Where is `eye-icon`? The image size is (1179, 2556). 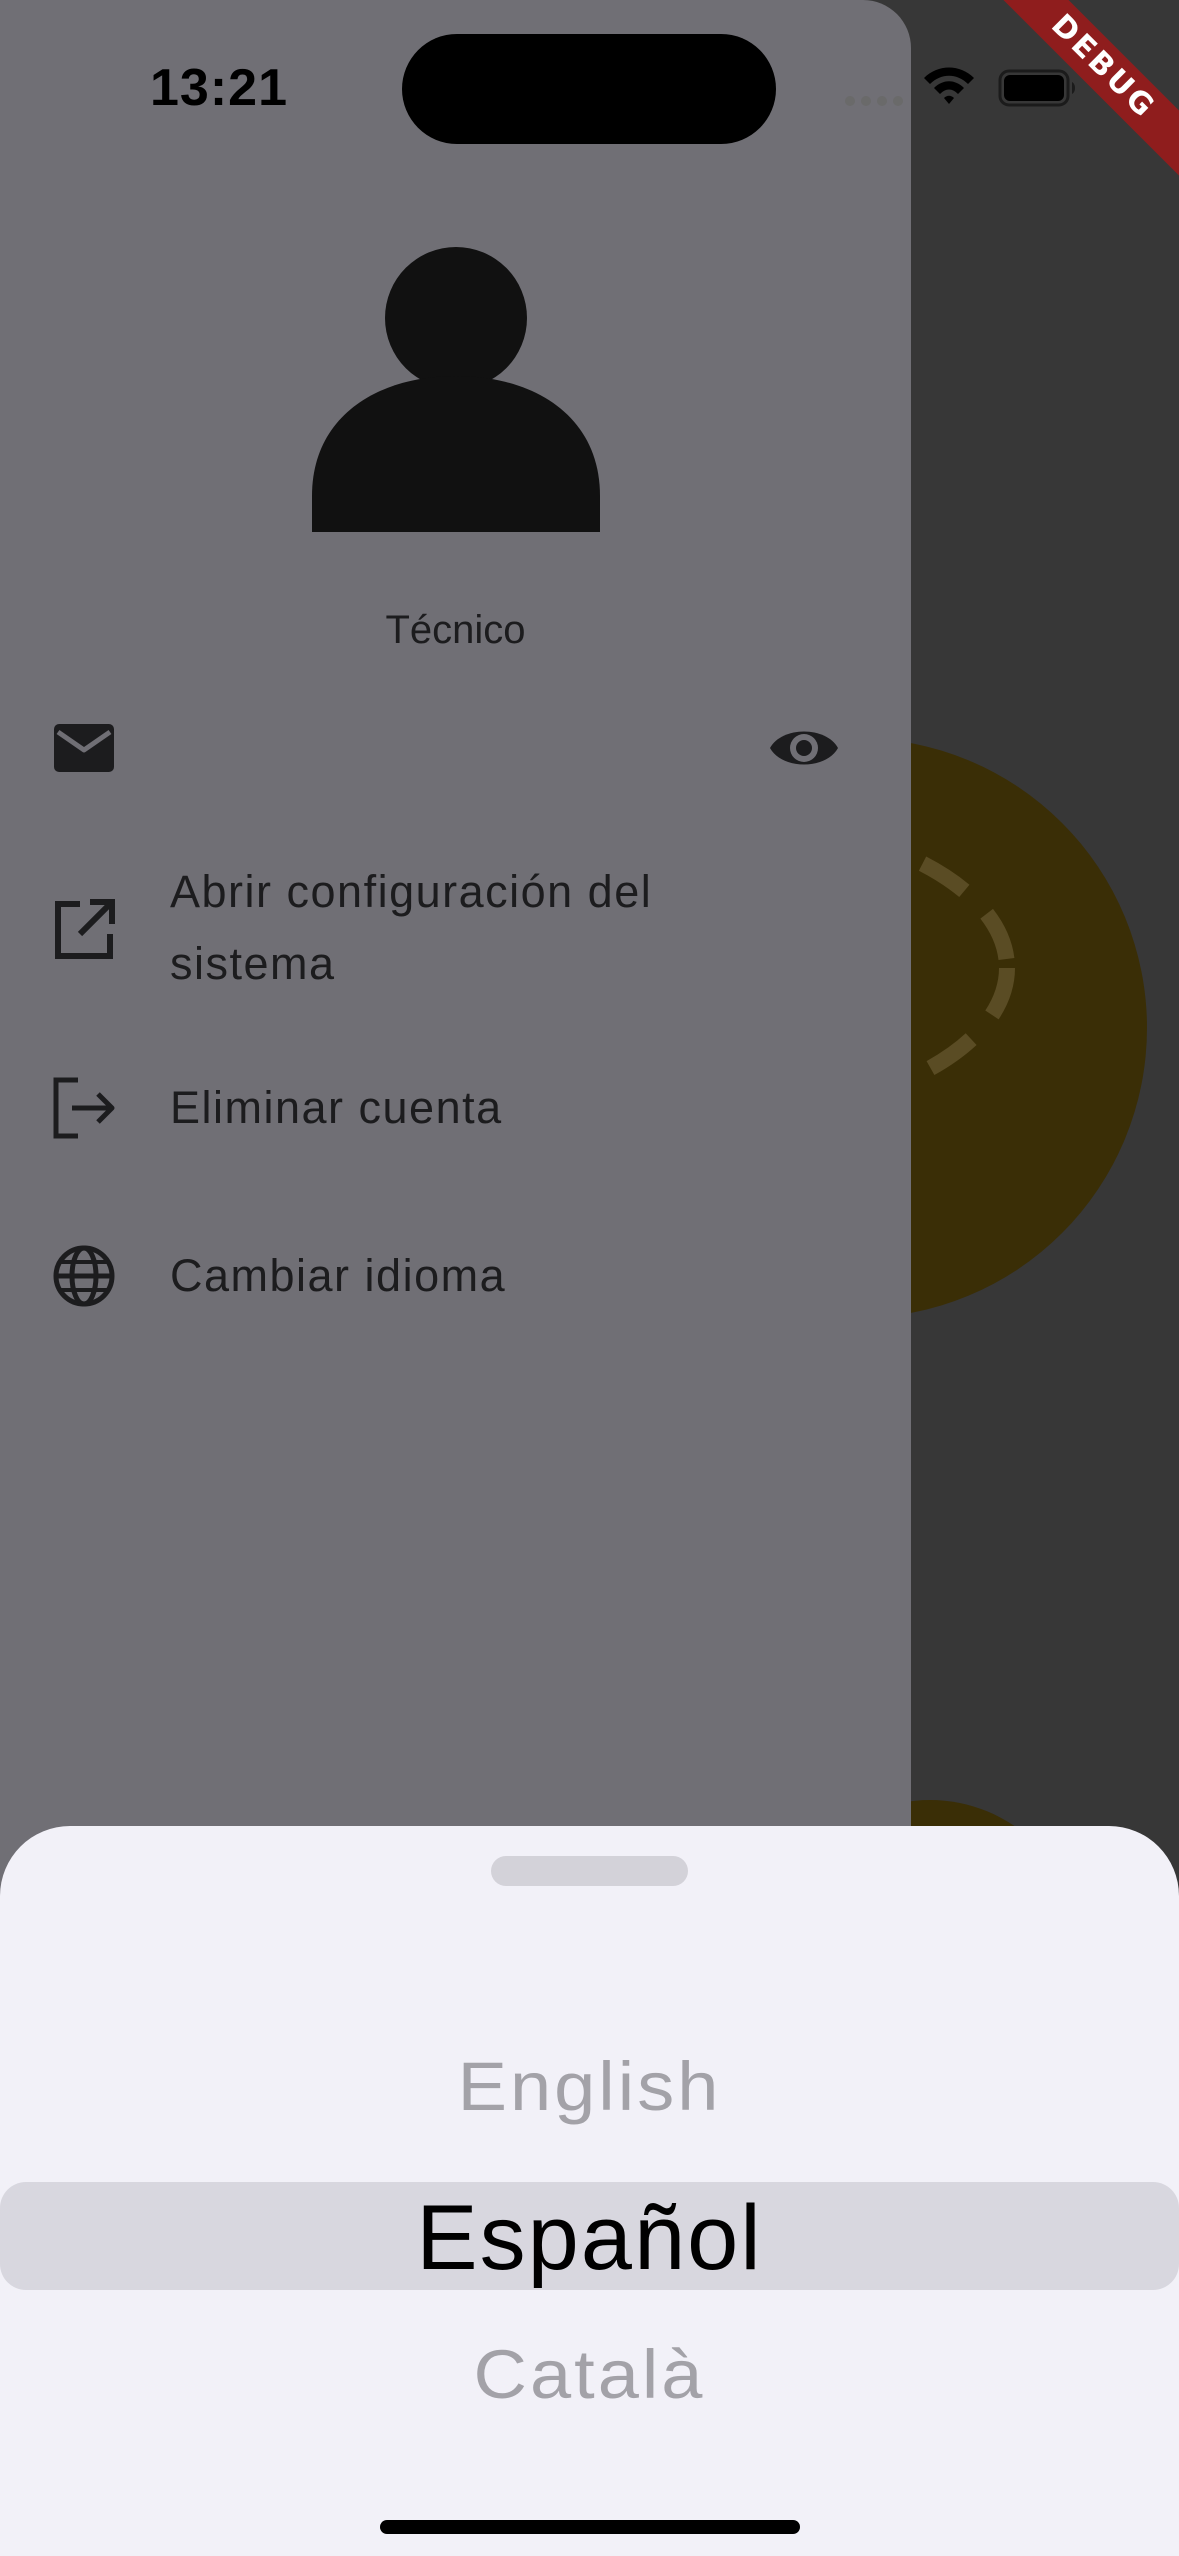
eye-icon is located at coordinates (804, 748).